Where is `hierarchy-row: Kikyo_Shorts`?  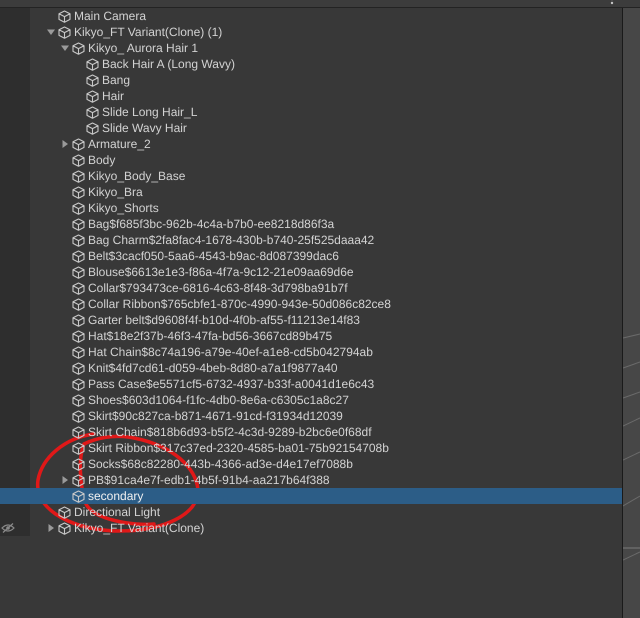
hierarchy-row: Kikyo_Shorts is located at coordinates (311, 208).